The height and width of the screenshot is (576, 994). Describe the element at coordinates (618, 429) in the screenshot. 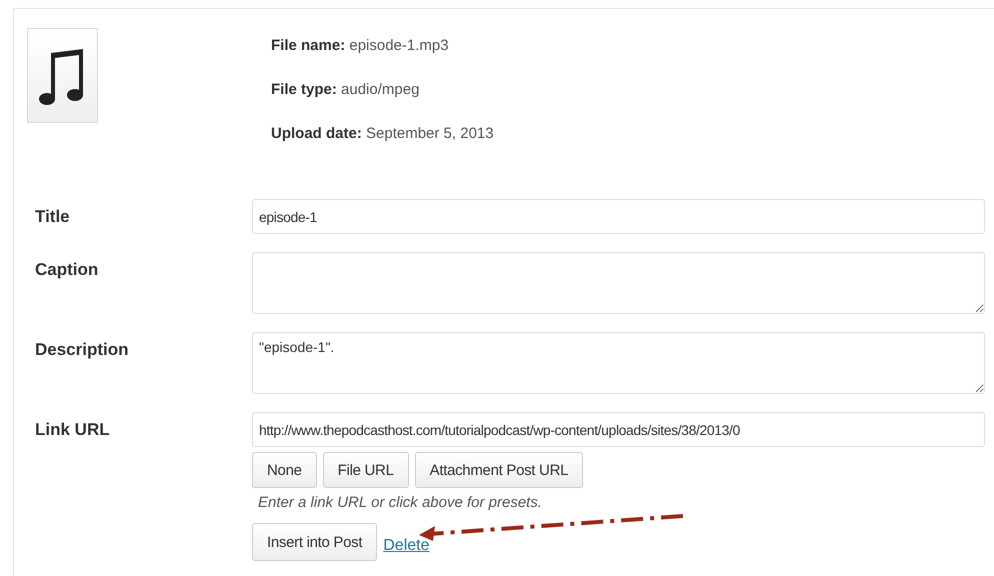

I see `text-field: http://www.thepodcasthost.com/tutorialpodcast/wp-content/uploads/sites/38/2013/0` at that location.